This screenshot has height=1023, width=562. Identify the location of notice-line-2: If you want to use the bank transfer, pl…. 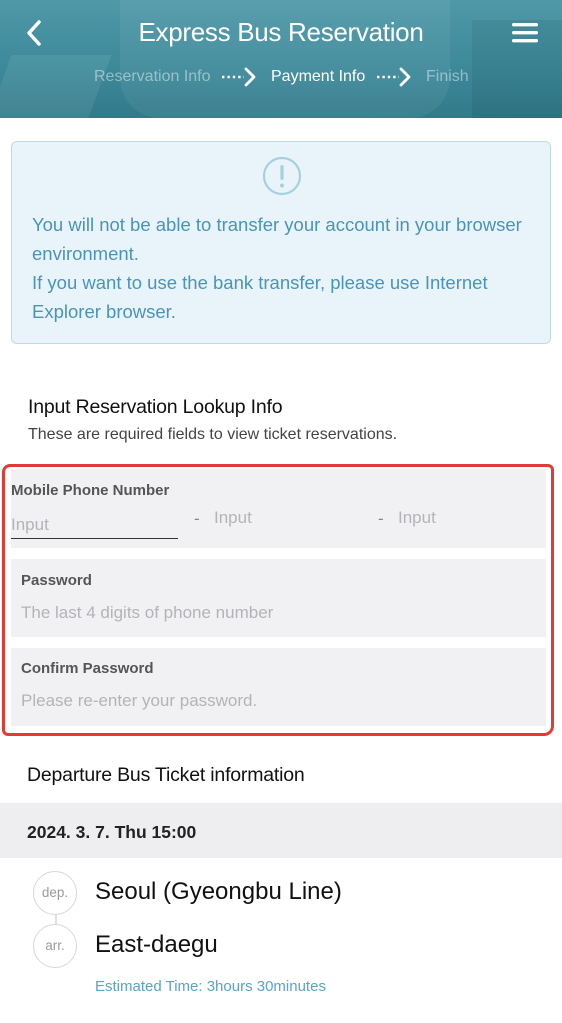
(260, 297).